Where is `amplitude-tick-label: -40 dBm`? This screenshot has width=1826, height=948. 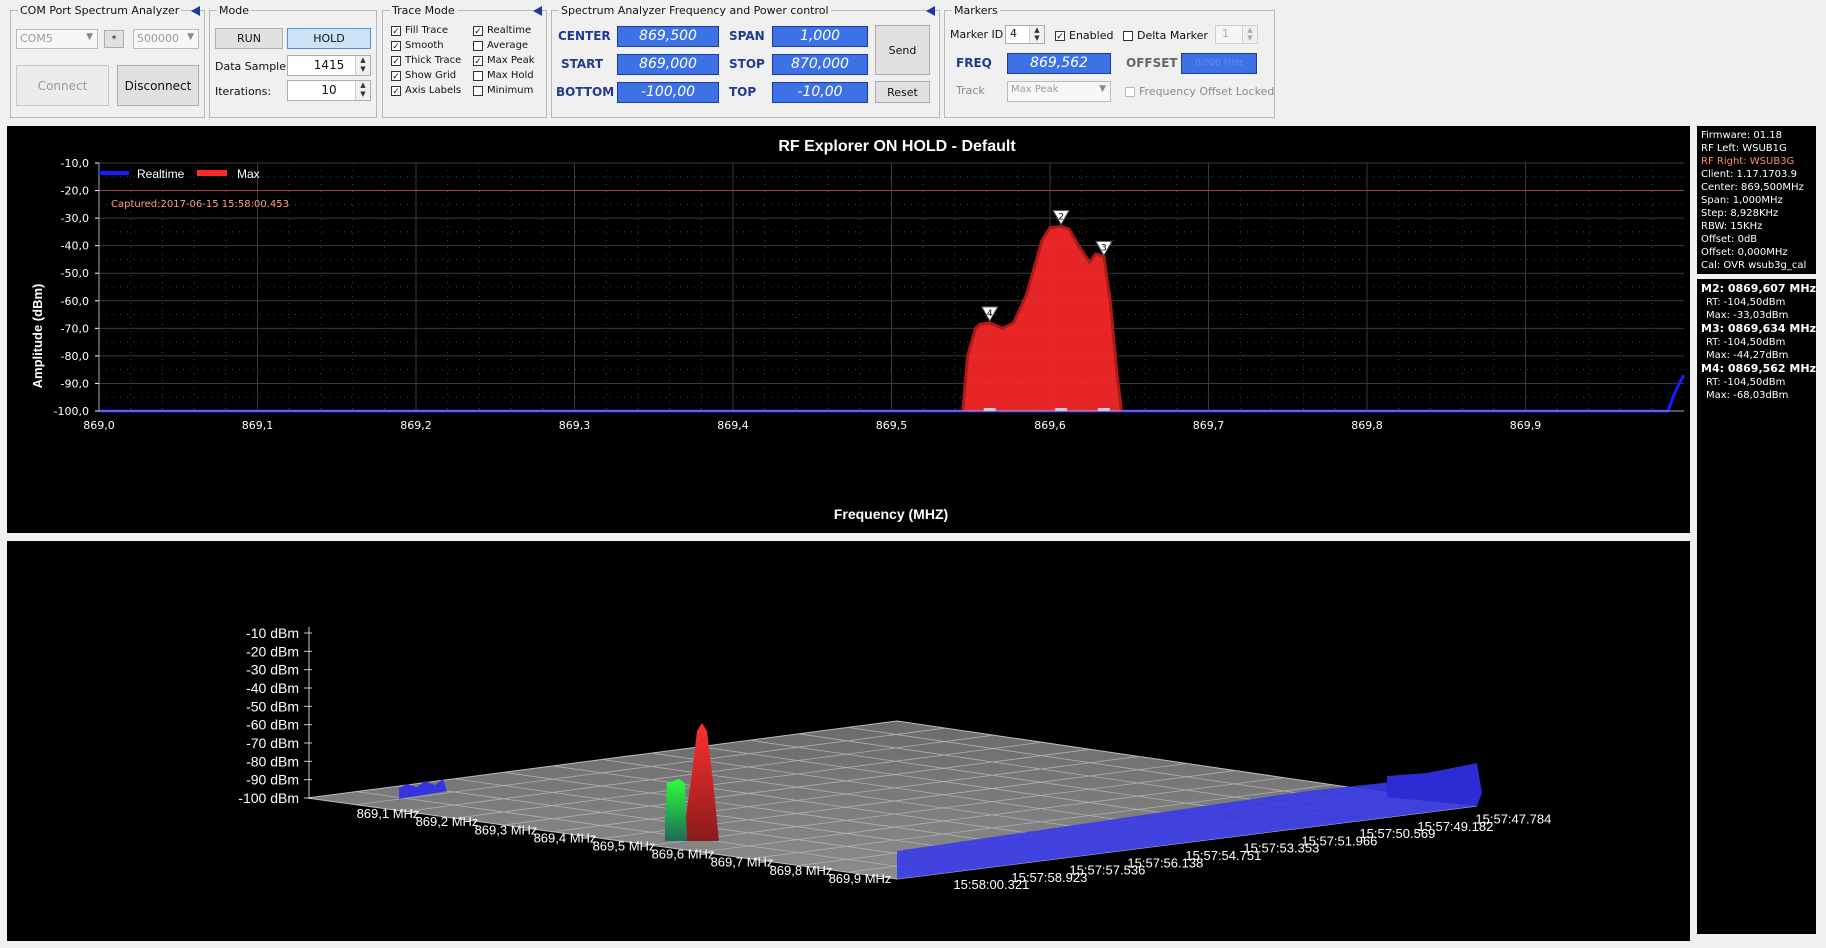
amplitude-tick-label: -40 dBm is located at coordinates (272, 688).